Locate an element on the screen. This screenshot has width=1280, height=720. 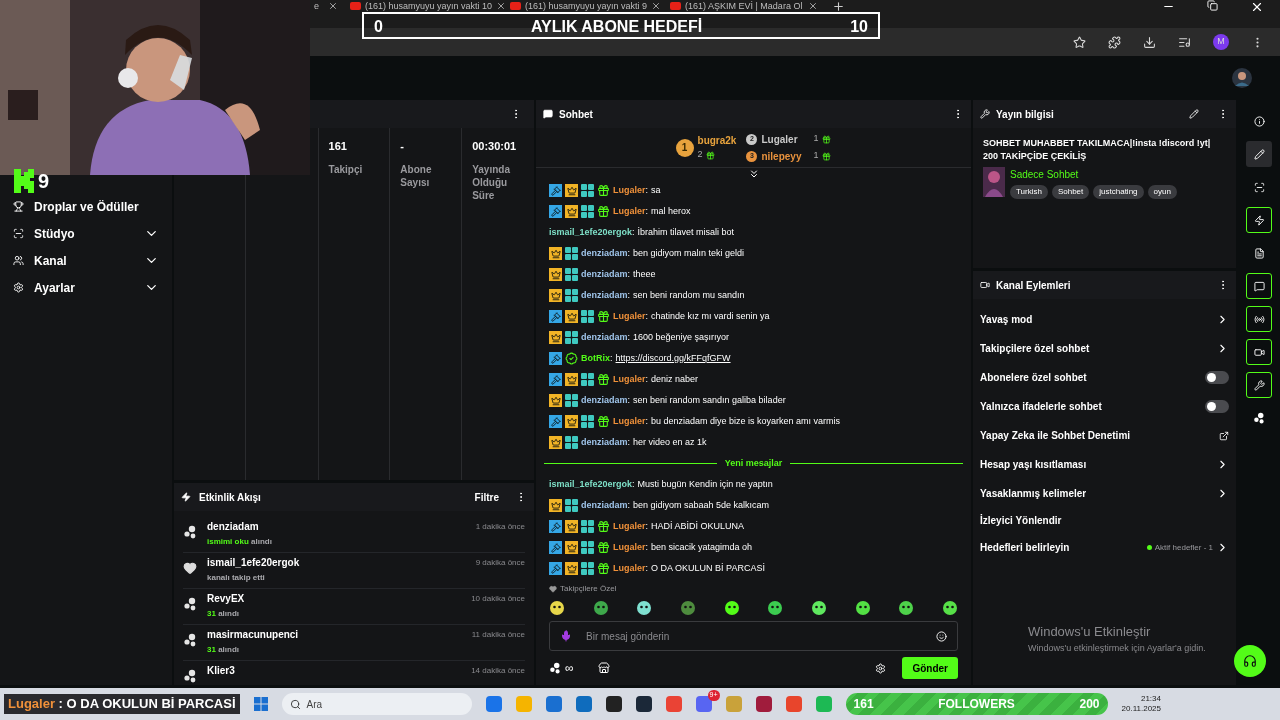
new-tab-icon is located at coordinates (838, 6).